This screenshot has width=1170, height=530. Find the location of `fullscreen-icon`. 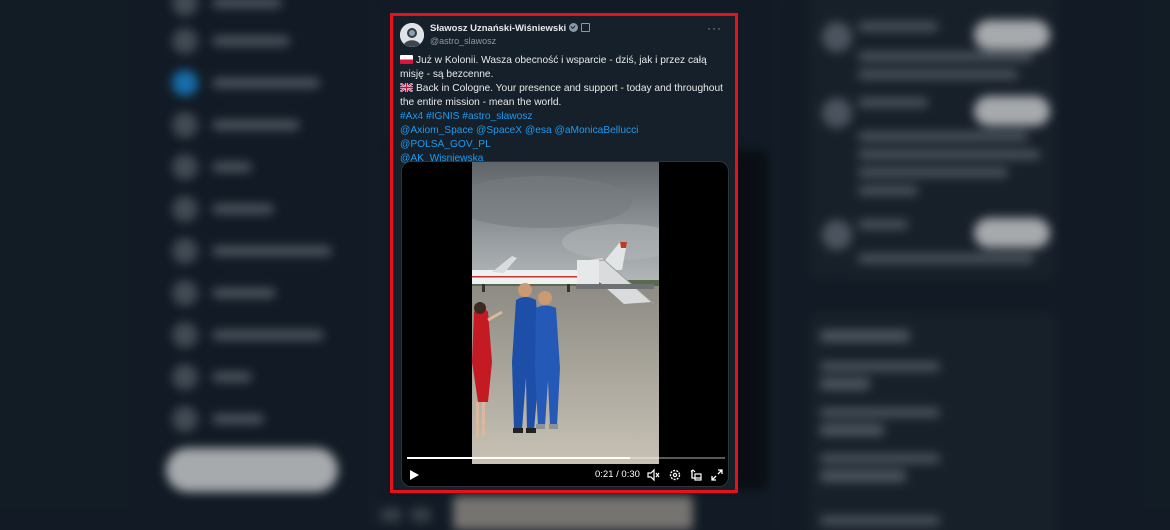

fullscreen-icon is located at coordinates (717, 475).